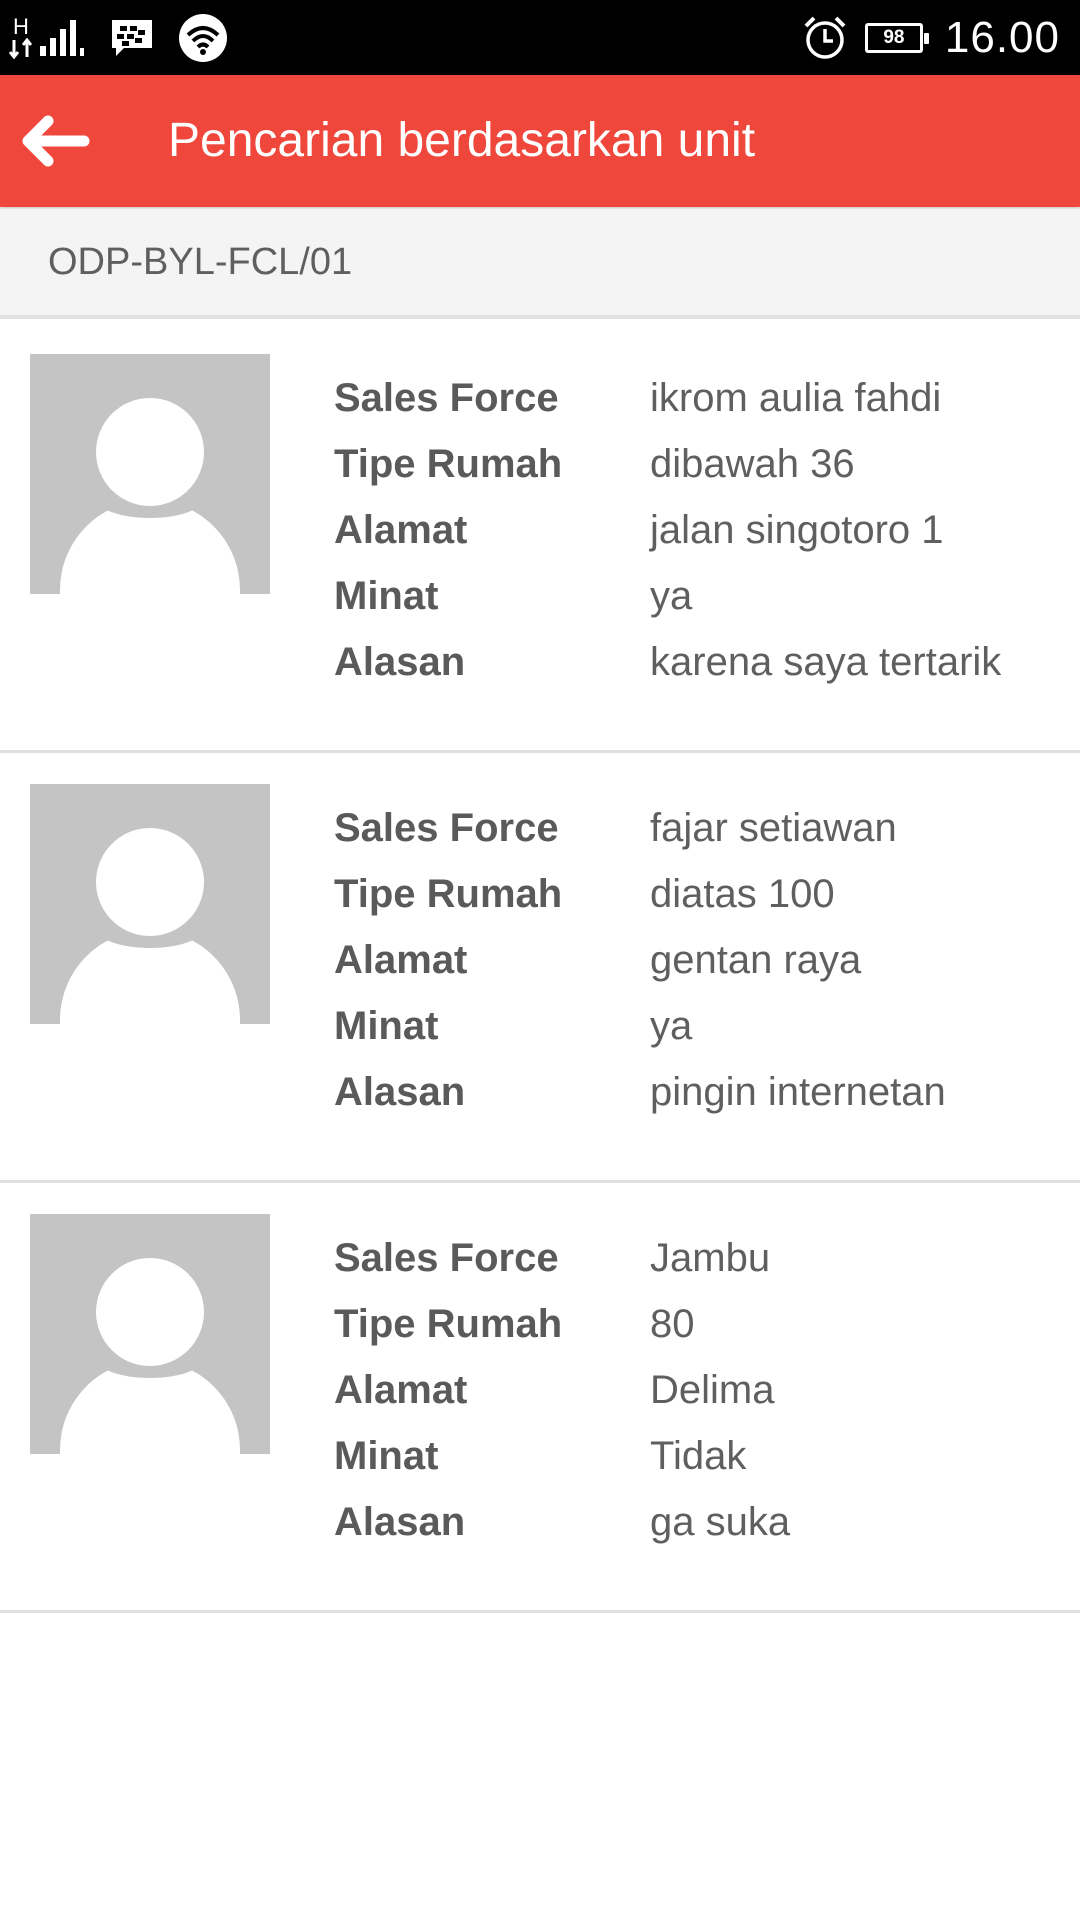 The height and width of the screenshot is (1920, 1080). I want to click on data-arrows-icon, so click(20, 49).